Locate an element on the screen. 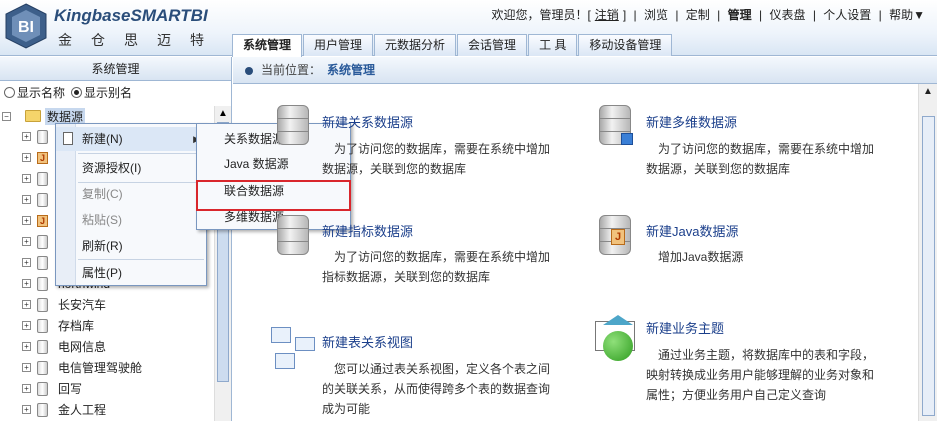 Image resolution: width=937 pixels, height=421 pixels. menu-item-resource-authorization: 资源授权(I) is located at coordinates (131, 168).